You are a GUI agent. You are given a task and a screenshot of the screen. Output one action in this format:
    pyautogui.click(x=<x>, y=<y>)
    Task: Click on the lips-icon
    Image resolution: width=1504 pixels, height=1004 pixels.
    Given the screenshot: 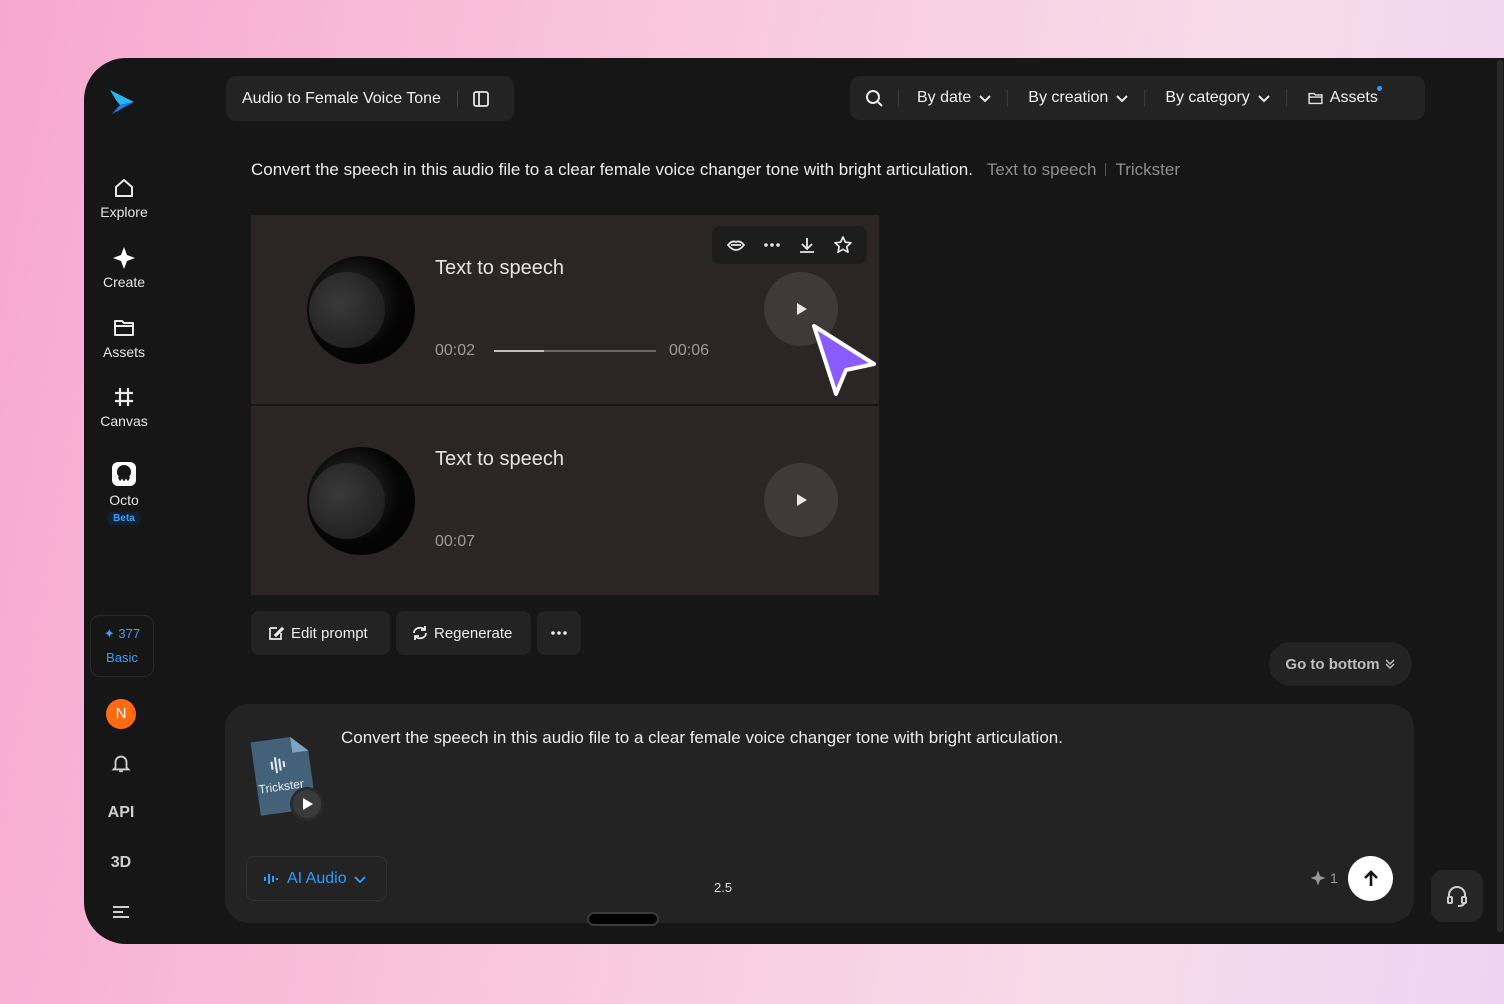 What is the action you would take?
    pyautogui.click(x=736, y=245)
    